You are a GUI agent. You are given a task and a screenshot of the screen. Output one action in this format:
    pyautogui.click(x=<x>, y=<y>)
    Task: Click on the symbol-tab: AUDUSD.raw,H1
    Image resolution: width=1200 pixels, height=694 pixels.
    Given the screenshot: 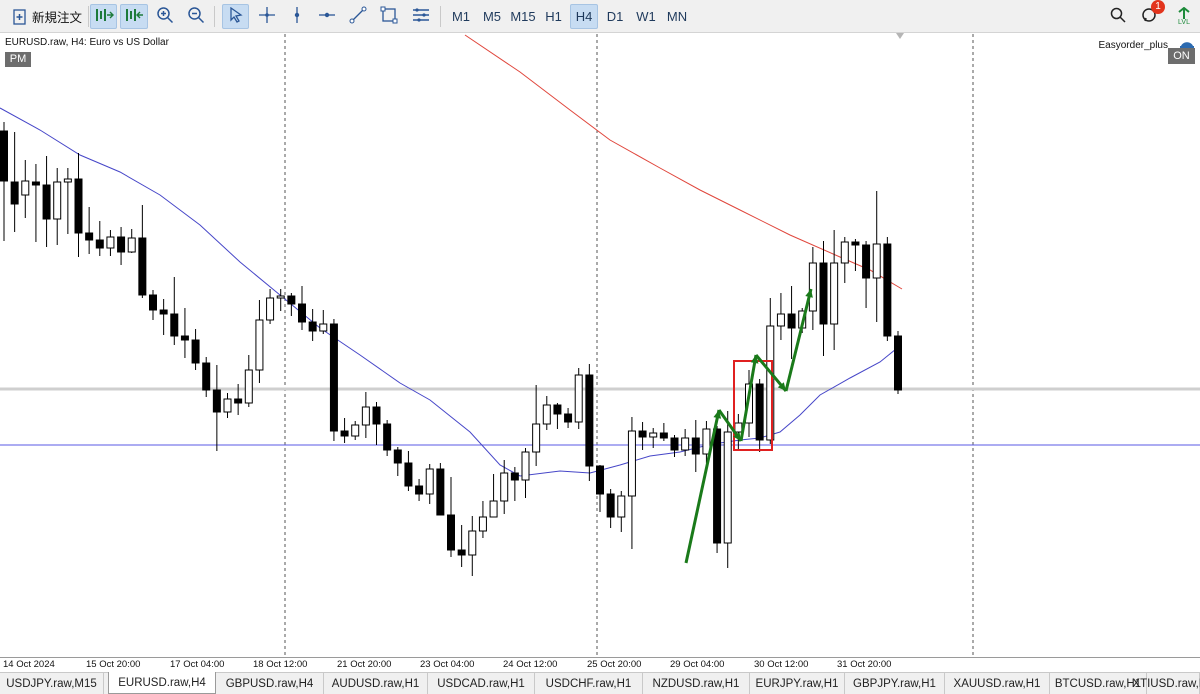 What is the action you would take?
    pyautogui.click(x=376, y=683)
    